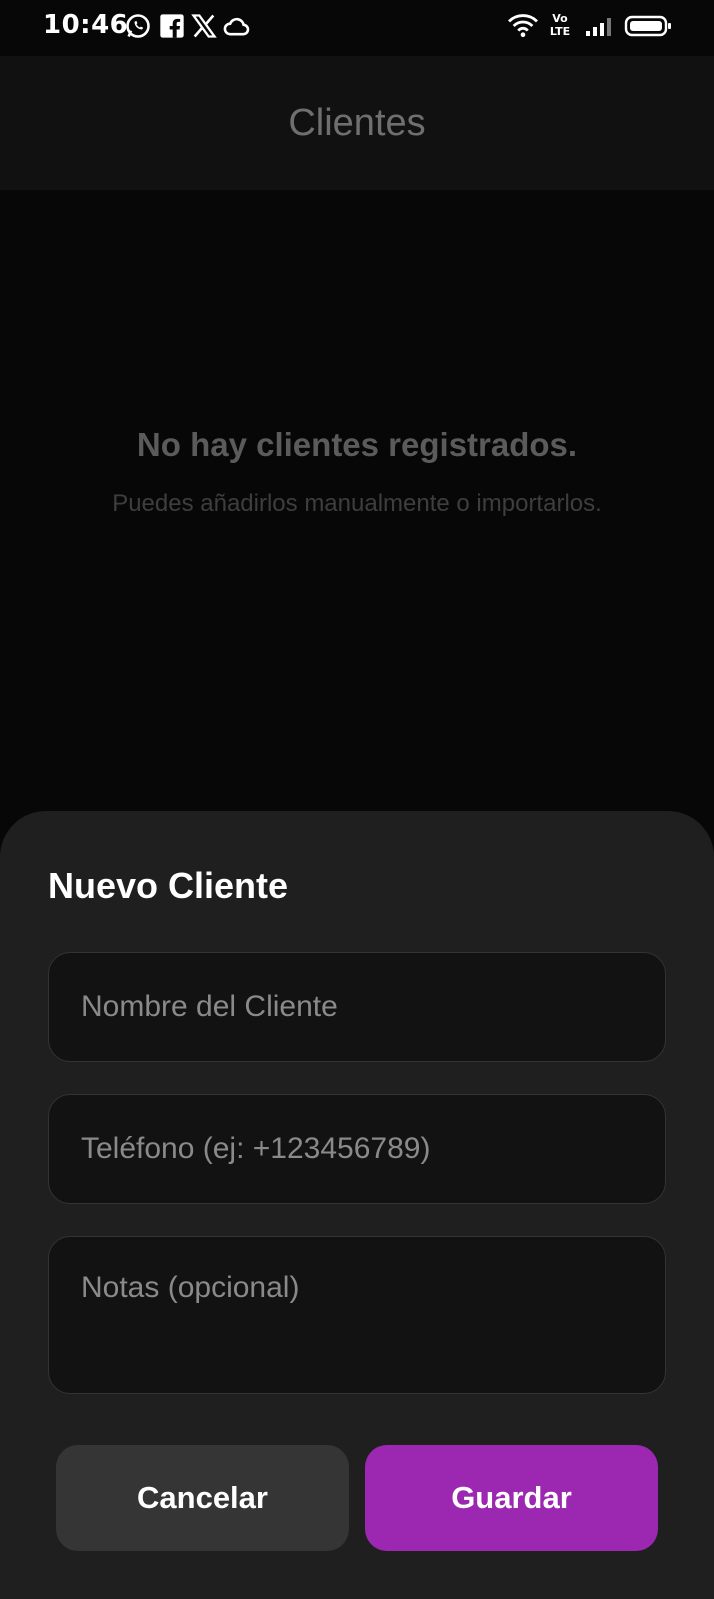  I want to click on volte-label: Vo, so click(560, 18).